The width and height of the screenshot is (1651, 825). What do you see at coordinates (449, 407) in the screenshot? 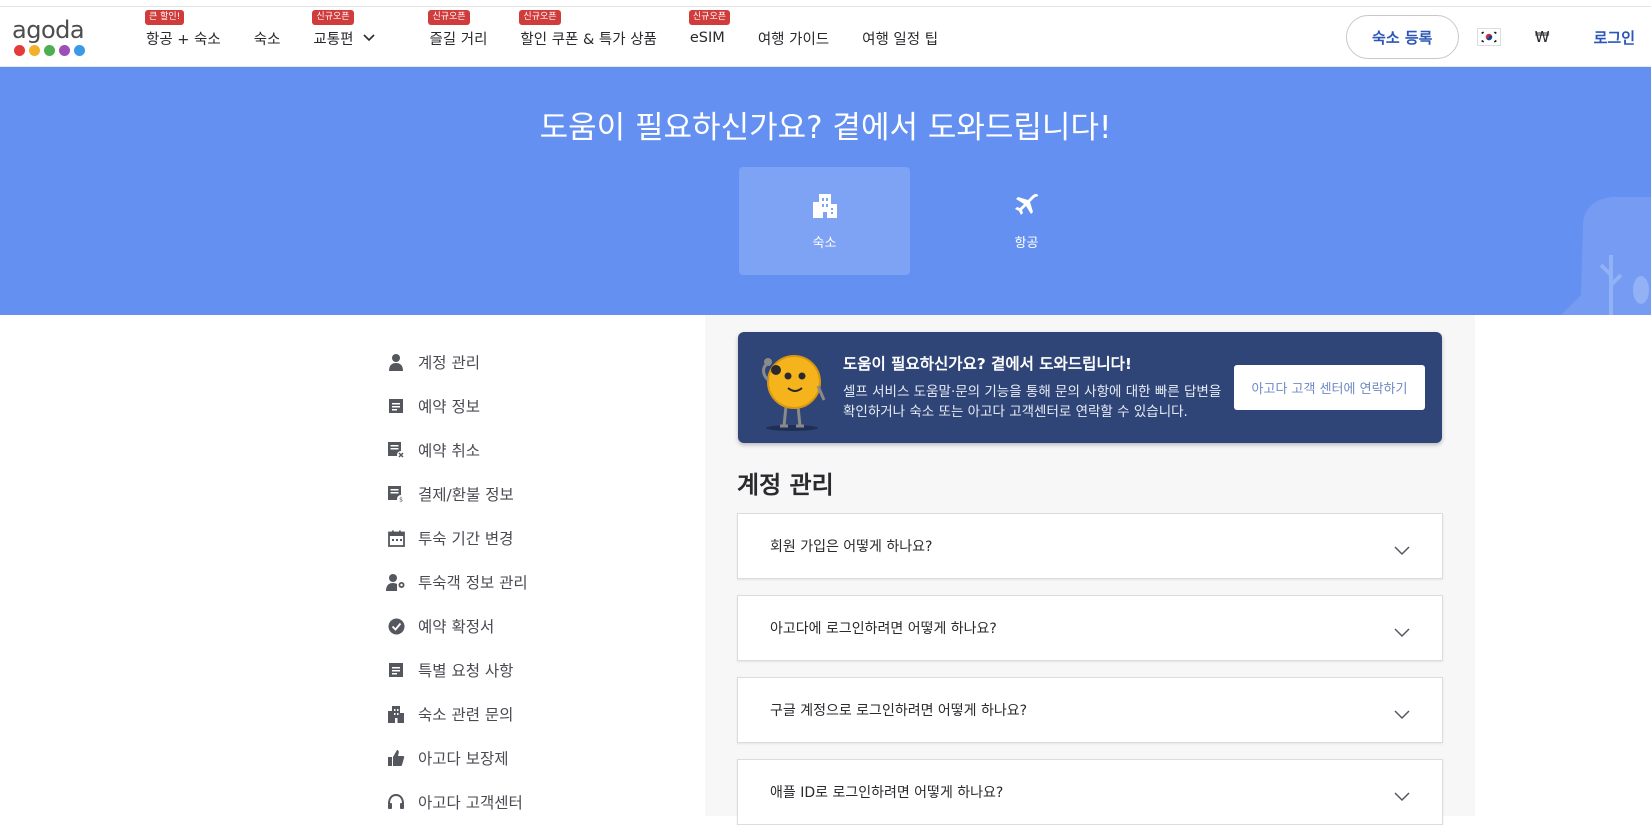
I see `sidebar-item-label: 예약 정보` at bounding box center [449, 407].